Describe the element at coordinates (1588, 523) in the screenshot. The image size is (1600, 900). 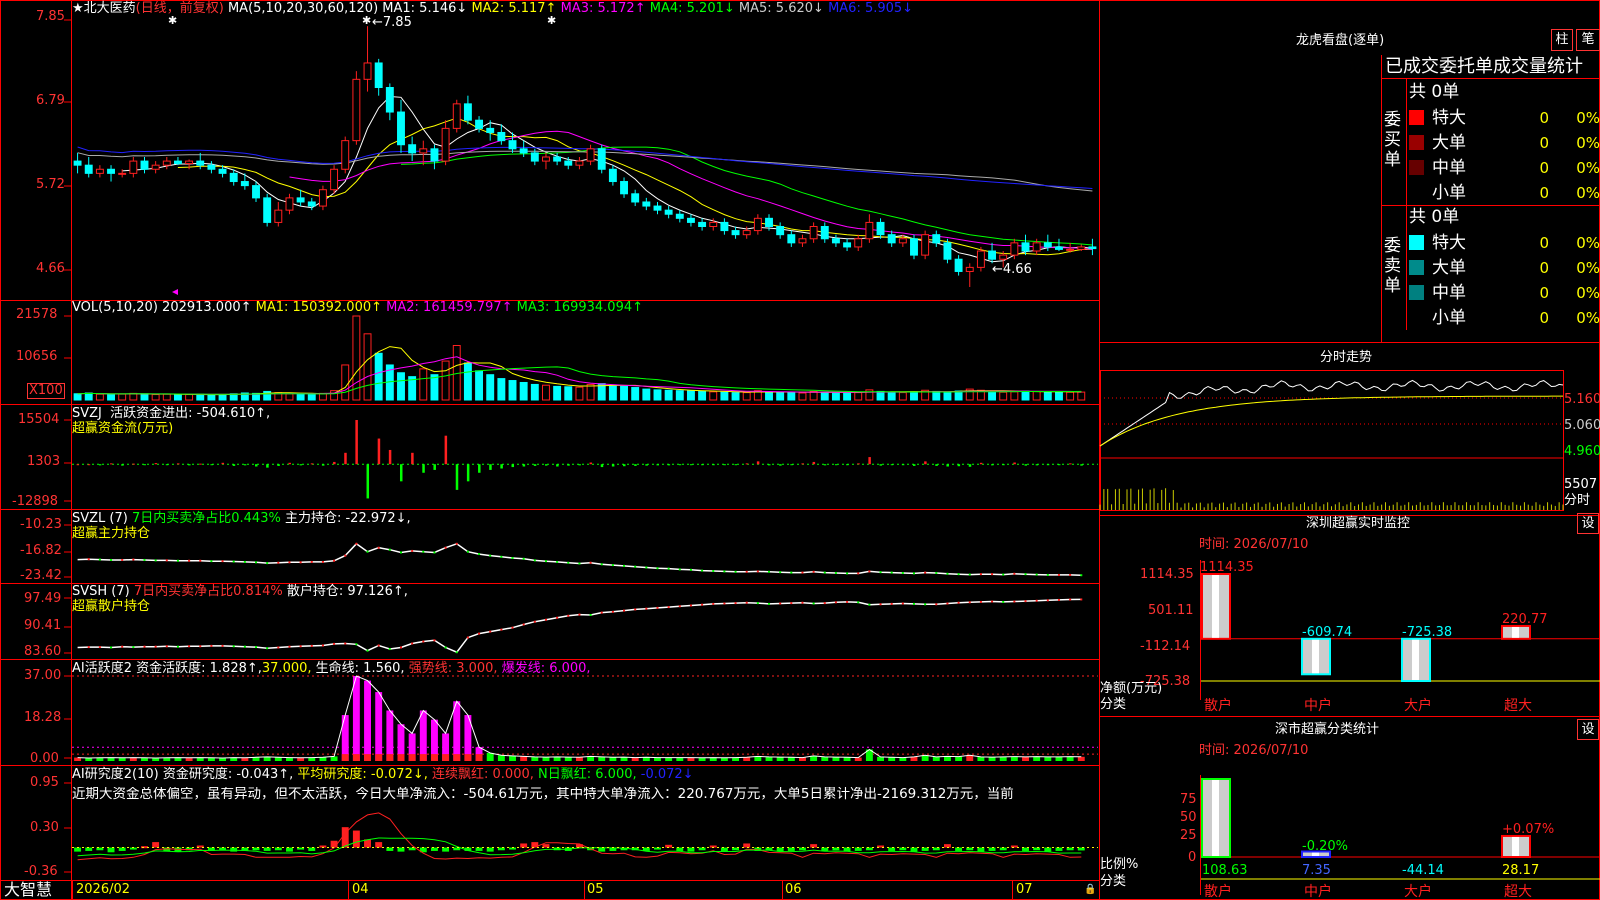
I see `monitor-settings-button: 设` at that location.